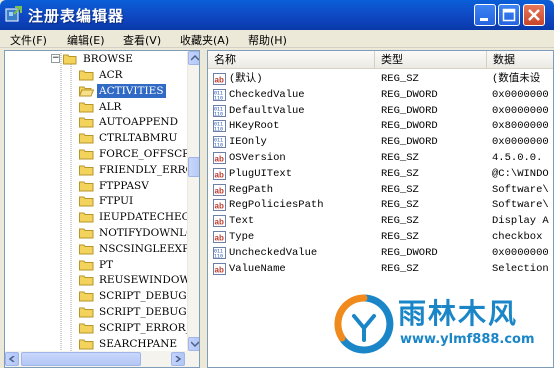  I want to click on value-data: Selection, so click(520, 268).